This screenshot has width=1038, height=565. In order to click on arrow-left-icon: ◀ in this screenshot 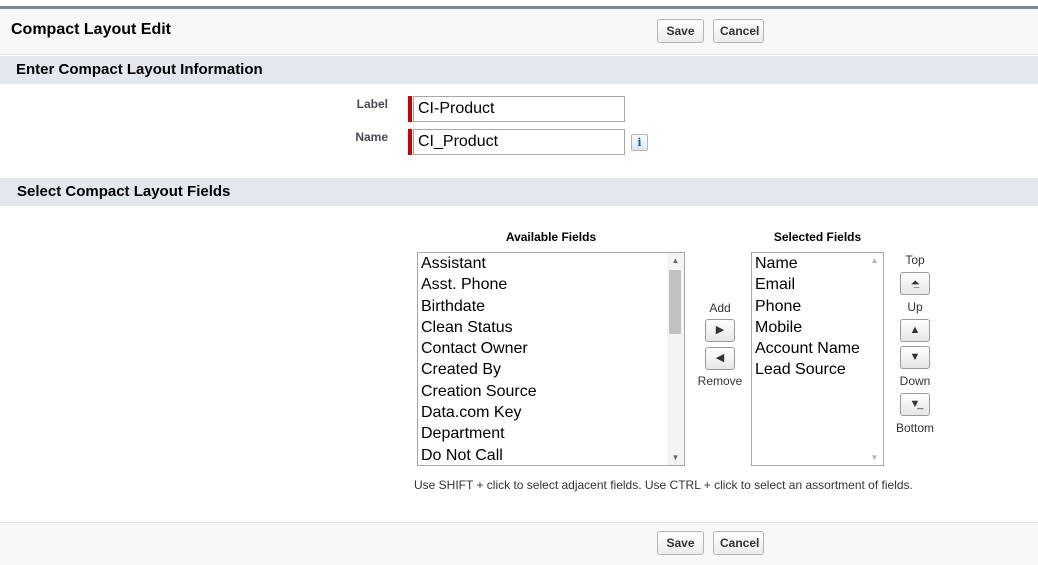, I will do `click(720, 358)`.